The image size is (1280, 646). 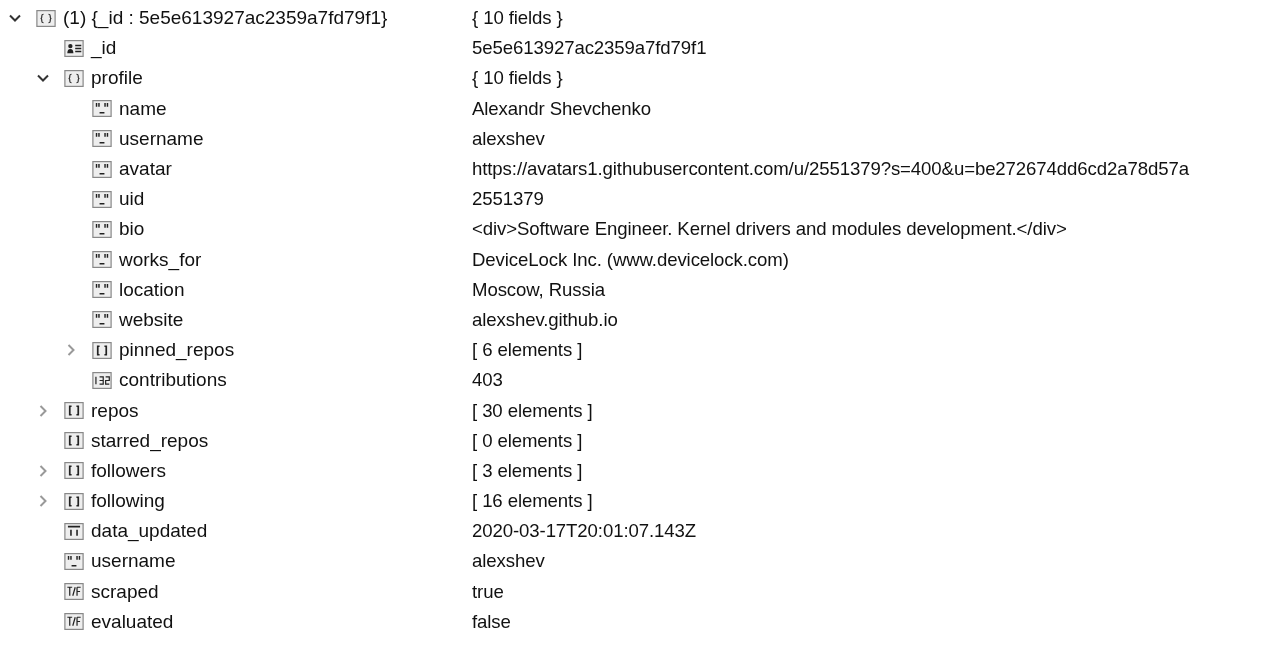 I want to click on field-value: Moscow, Russia, so click(x=538, y=289).